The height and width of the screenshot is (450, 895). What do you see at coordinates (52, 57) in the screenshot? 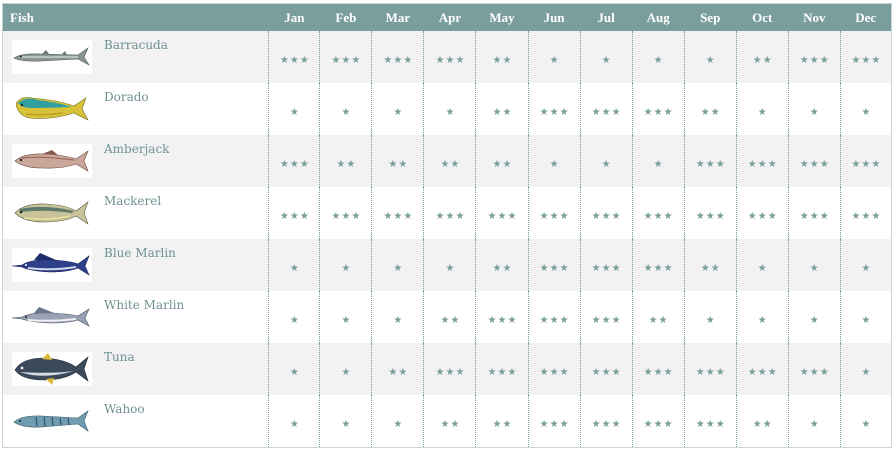
I see `barracuda-image` at bounding box center [52, 57].